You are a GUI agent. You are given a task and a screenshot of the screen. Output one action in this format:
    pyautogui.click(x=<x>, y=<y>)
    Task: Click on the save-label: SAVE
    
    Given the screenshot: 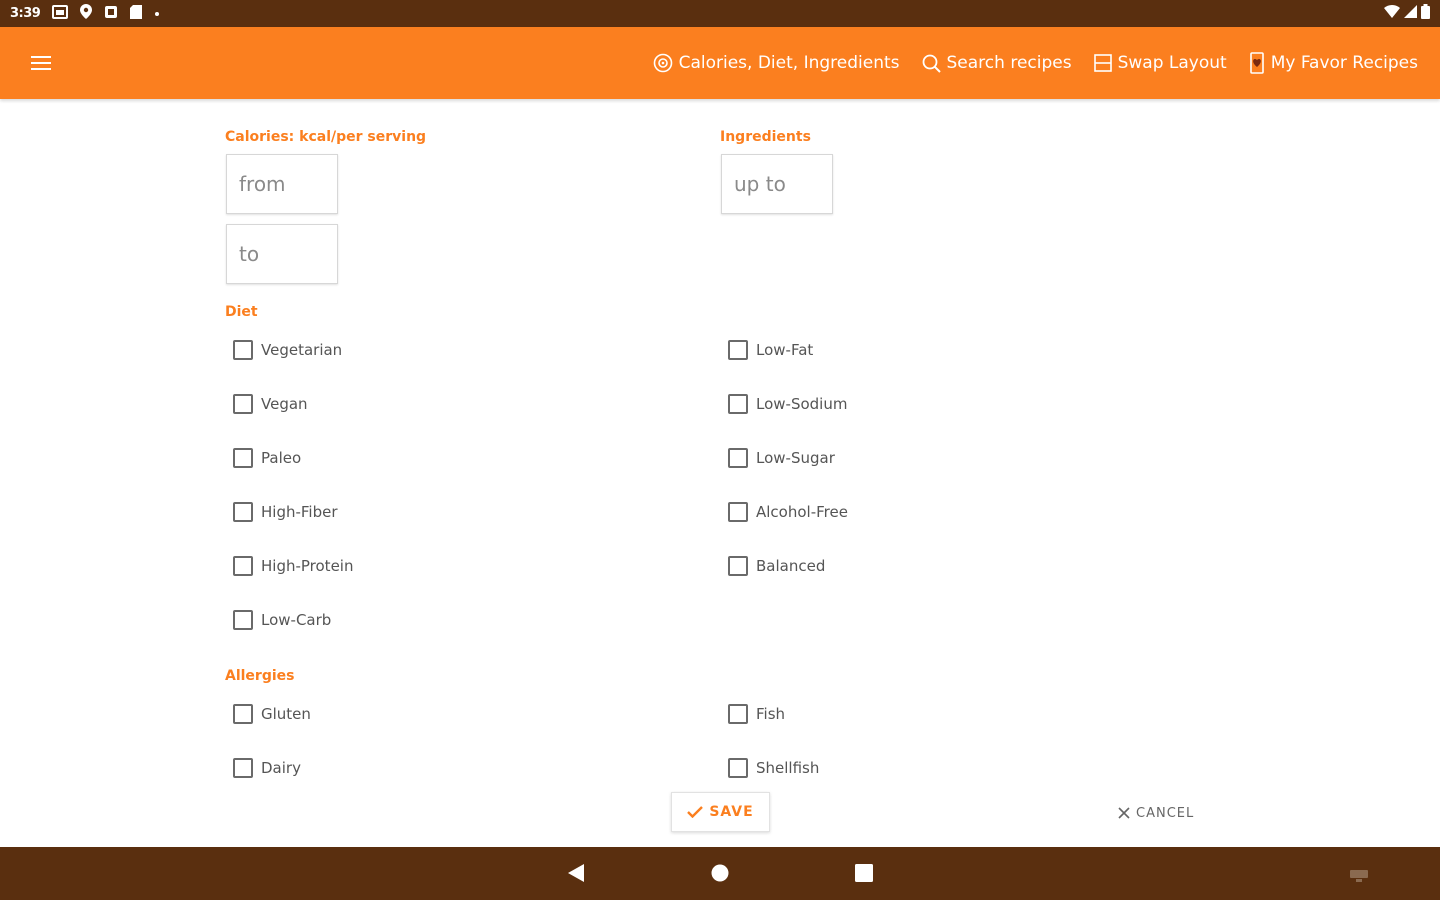 What is the action you would take?
    pyautogui.click(x=731, y=812)
    